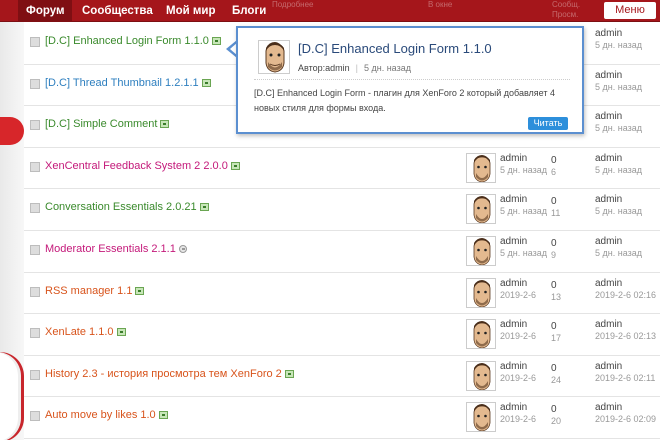 The width and height of the screenshot is (660, 440). Describe the element at coordinates (12, 231) in the screenshot. I see `background-decoration` at that location.